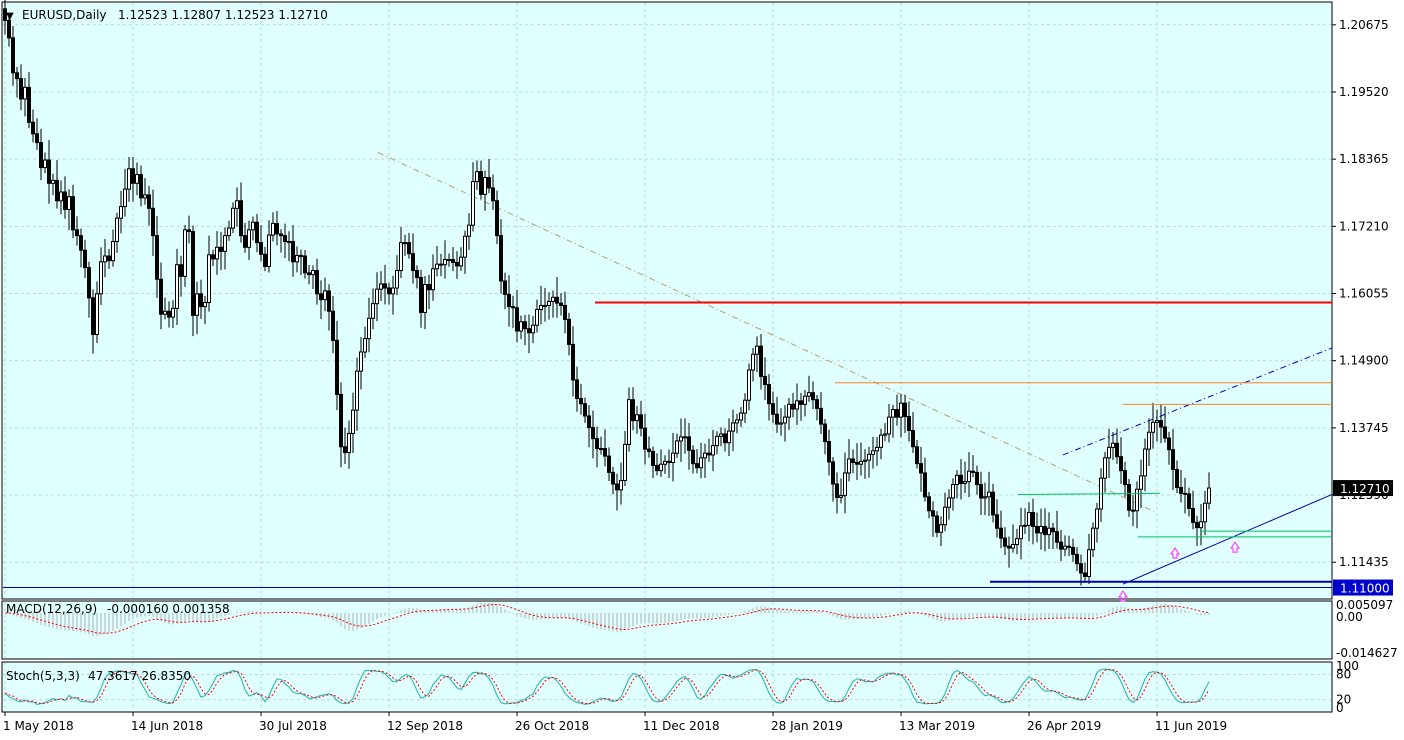 Image resolution: width=1404 pixels, height=740 pixels. I want to click on price-tick-label: 1.19520, so click(1364, 92).